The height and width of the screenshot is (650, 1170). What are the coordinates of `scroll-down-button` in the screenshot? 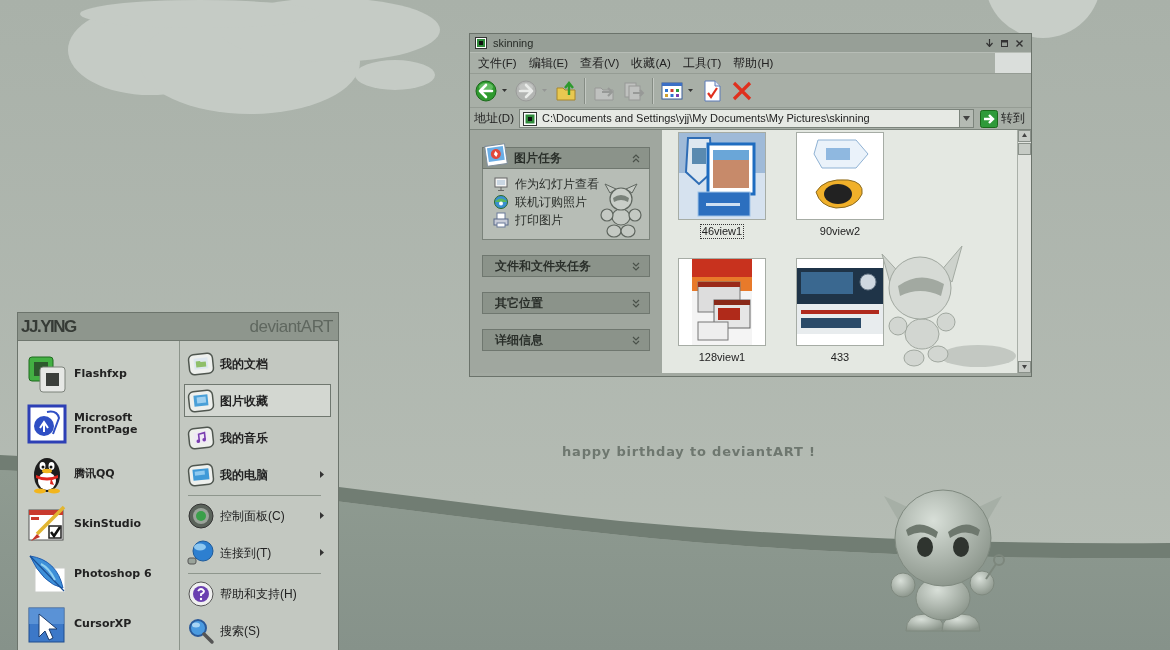 It's located at (1024, 367).